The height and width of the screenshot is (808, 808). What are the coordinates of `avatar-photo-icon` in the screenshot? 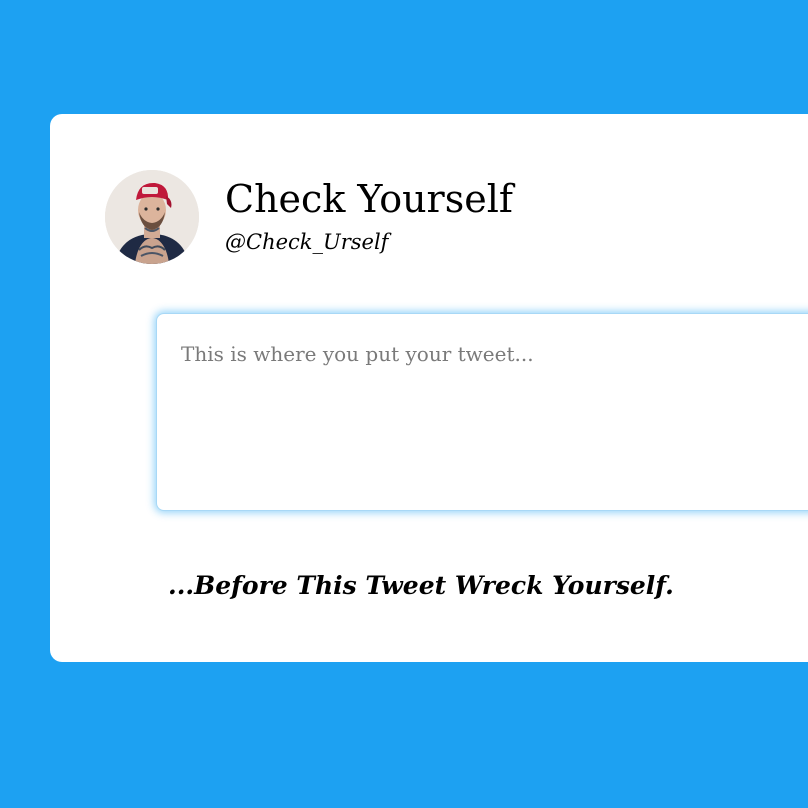 It's located at (152, 217).